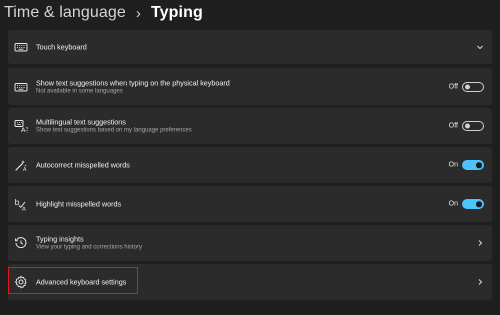 This screenshot has height=315, width=500. Describe the element at coordinates (79, 204) in the screenshot. I see `highlight-label: Highlight misspelled words` at that location.